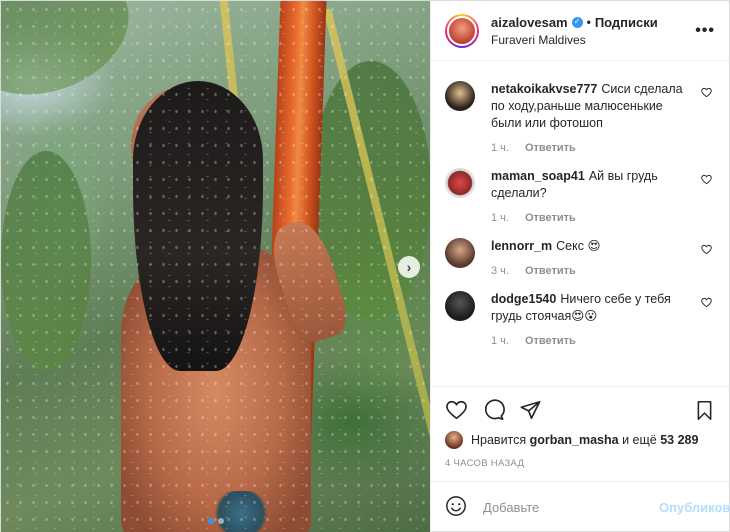 This screenshot has width=730, height=532. Describe the element at coordinates (530, 410) in the screenshot. I see `share-send-icon` at that location.